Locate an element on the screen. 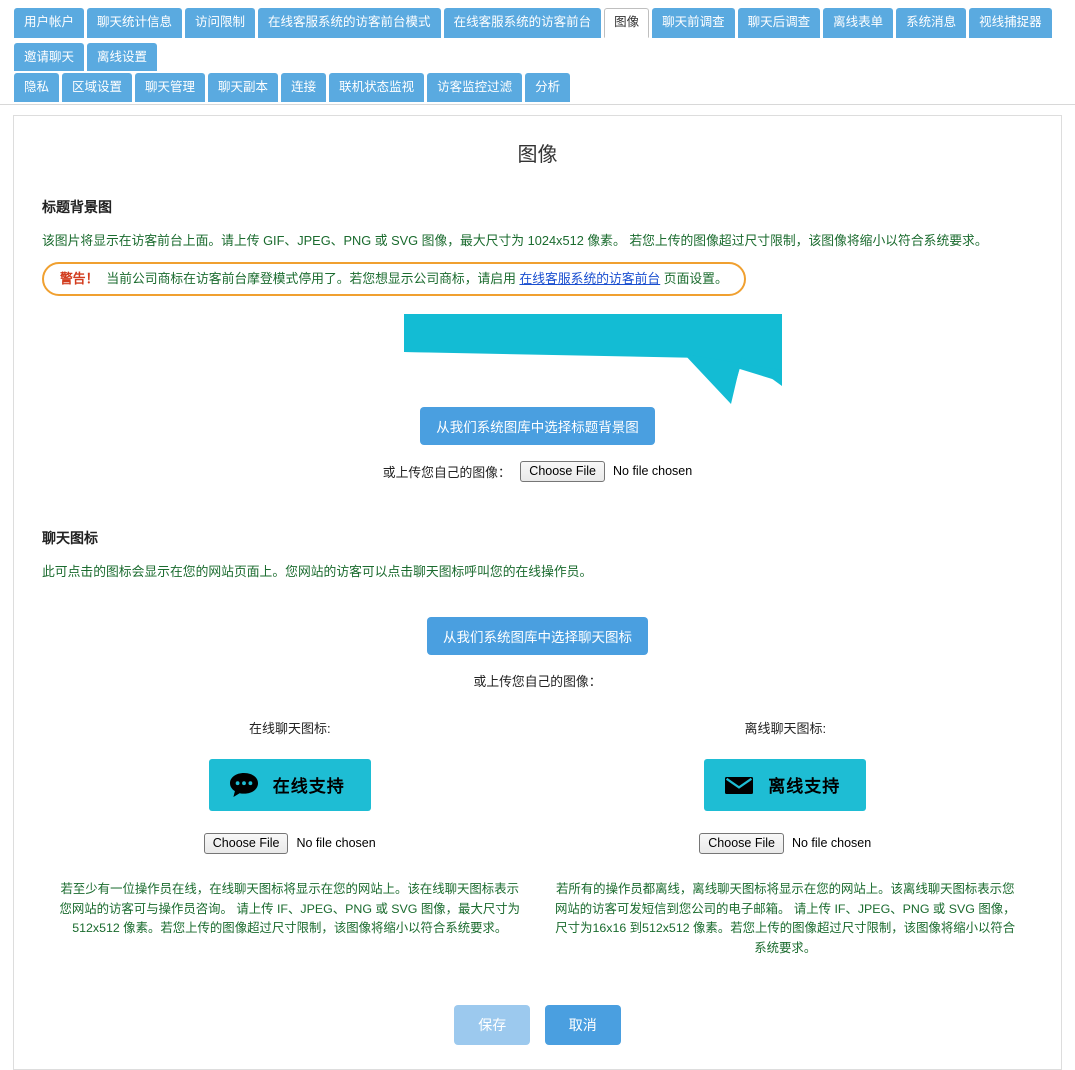  chat-icon-upload-label: 或上传您自己的图像： is located at coordinates (538, 681).